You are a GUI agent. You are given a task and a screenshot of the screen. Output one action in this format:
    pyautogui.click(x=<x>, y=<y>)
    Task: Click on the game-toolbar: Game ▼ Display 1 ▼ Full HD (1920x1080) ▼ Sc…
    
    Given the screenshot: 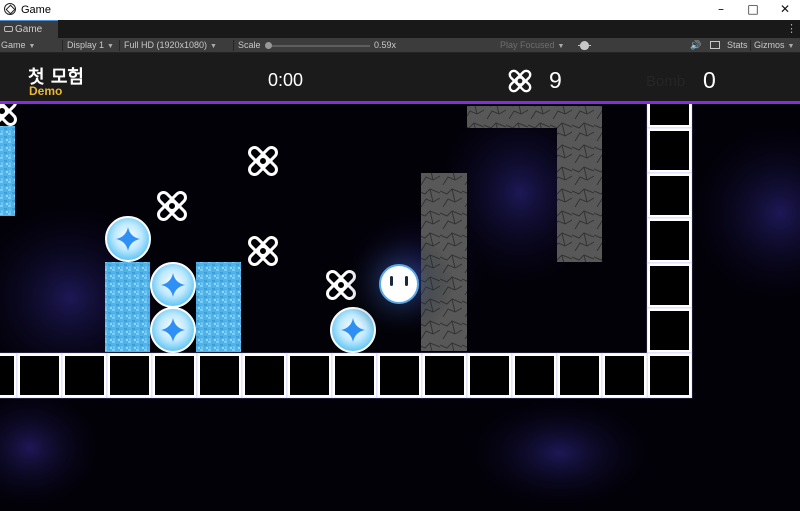 What is the action you would take?
    pyautogui.click(x=400, y=45)
    